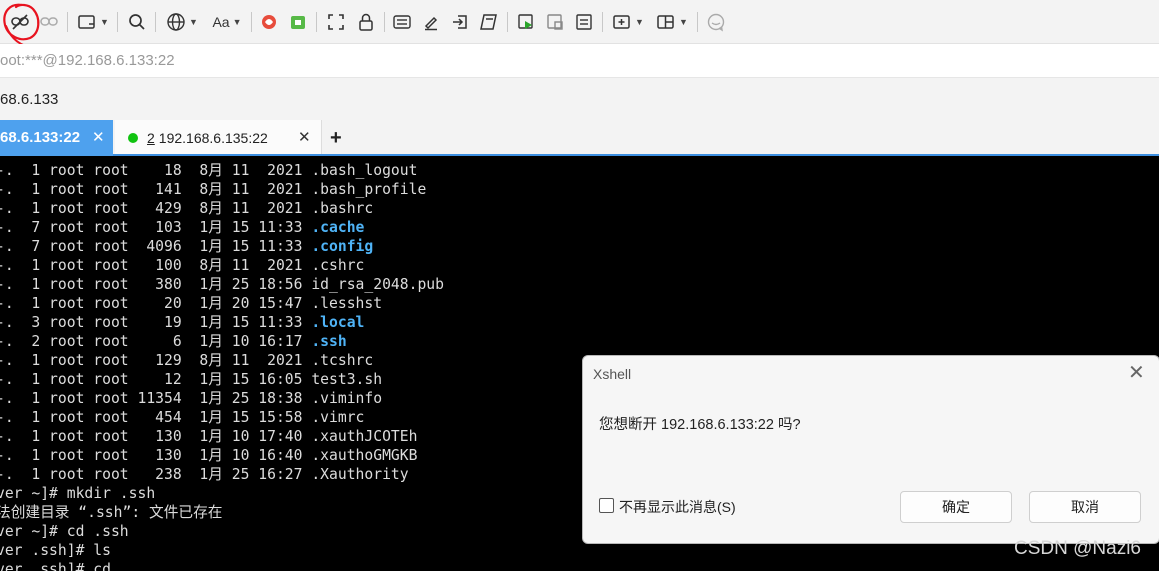 The height and width of the screenshot is (571, 1159). What do you see at coordinates (64, 531) in the screenshot?
I see `terminal-line: ver ~]# cd .ssh` at bounding box center [64, 531].